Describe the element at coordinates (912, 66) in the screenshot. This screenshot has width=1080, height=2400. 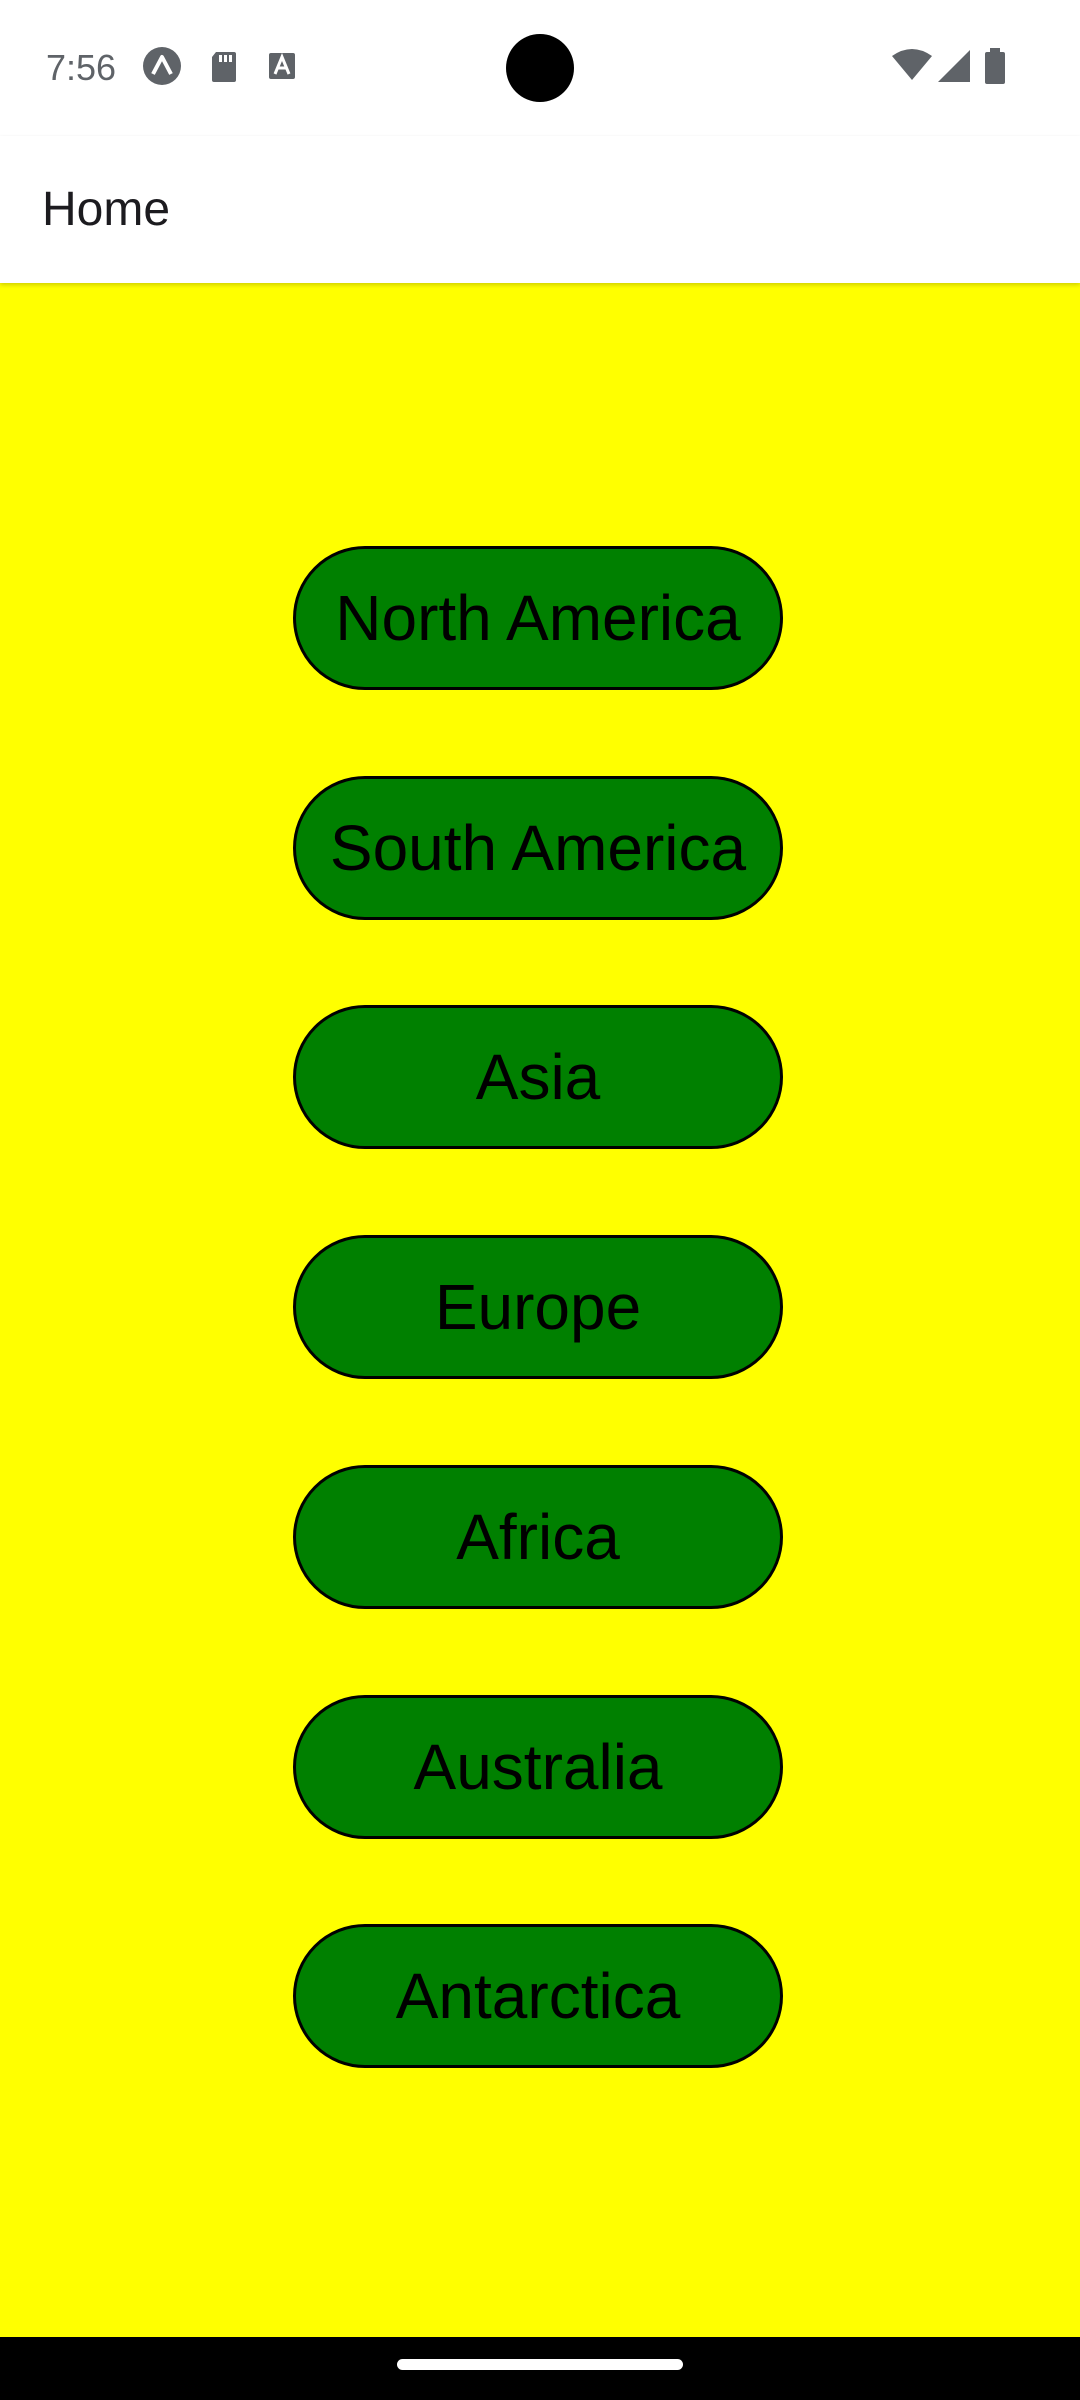
I see `wifi-icon` at that location.